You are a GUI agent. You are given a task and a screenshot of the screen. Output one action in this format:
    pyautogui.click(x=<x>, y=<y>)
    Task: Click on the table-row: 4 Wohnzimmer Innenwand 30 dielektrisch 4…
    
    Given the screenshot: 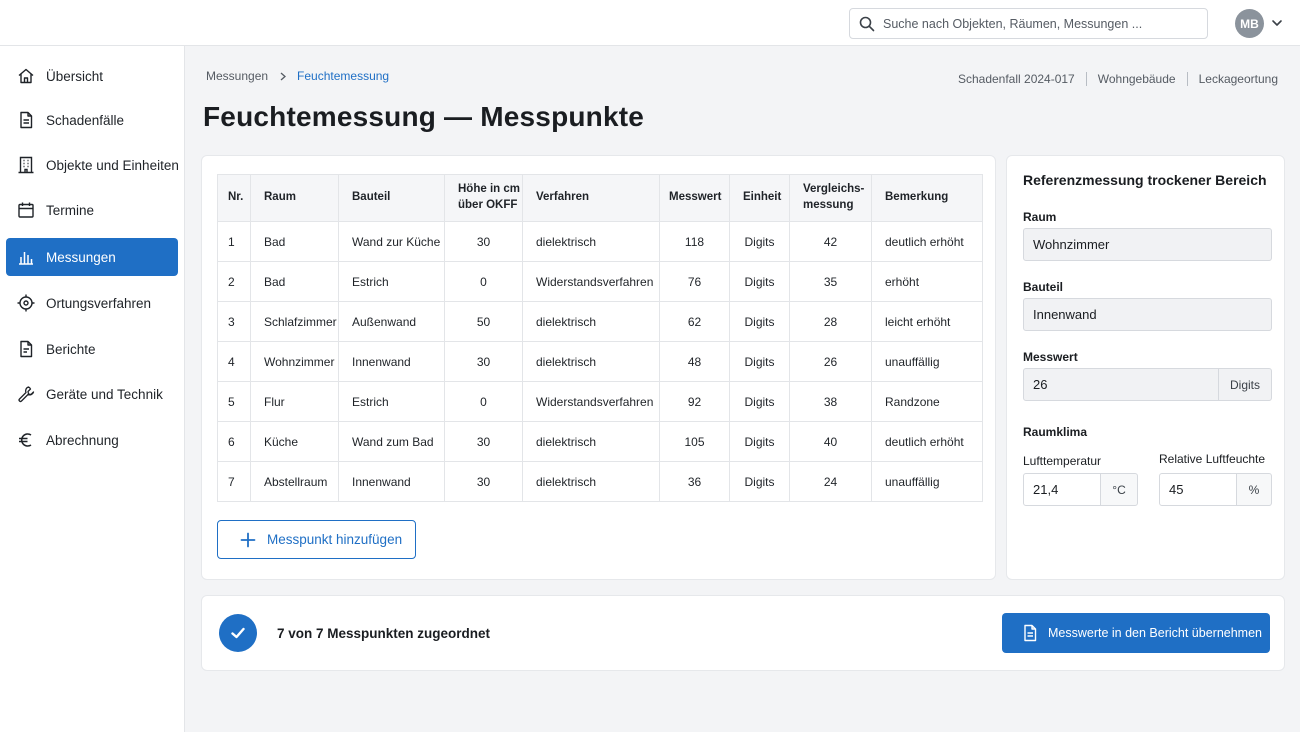 What is the action you would take?
    pyautogui.click(x=600, y=361)
    